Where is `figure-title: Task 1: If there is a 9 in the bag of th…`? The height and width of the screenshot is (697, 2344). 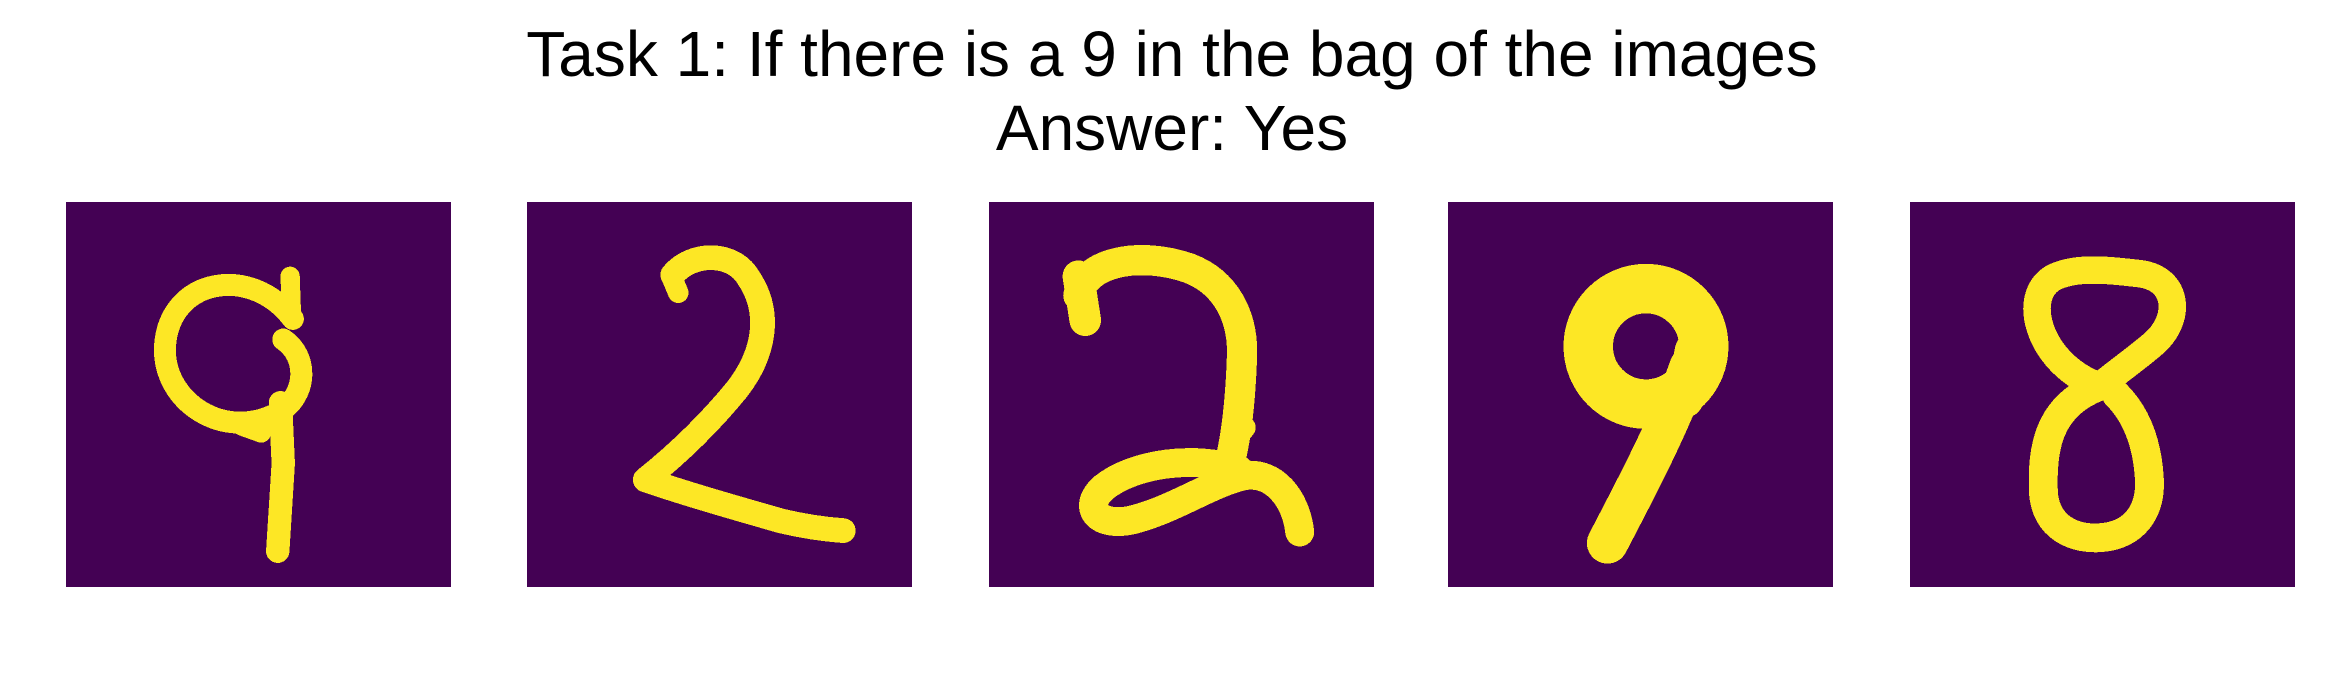
figure-title: Task 1: If there is a 9 in the bag of th… is located at coordinates (1172, 54).